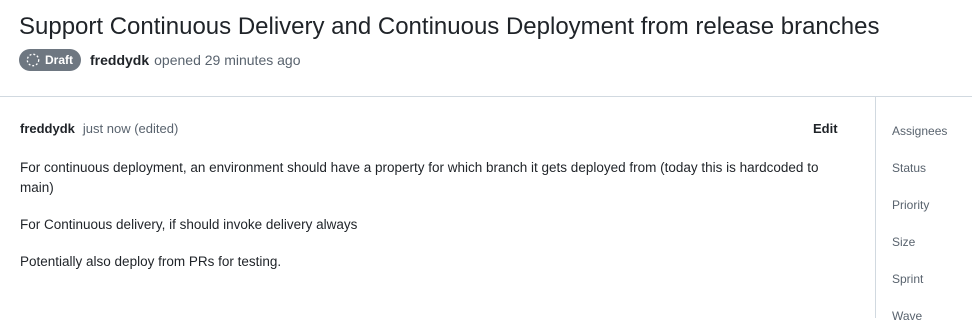 The width and height of the screenshot is (972, 323). What do you see at coordinates (919, 131) in the screenshot?
I see `sidebar-field-assignees: Assignees` at bounding box center [919, 131].